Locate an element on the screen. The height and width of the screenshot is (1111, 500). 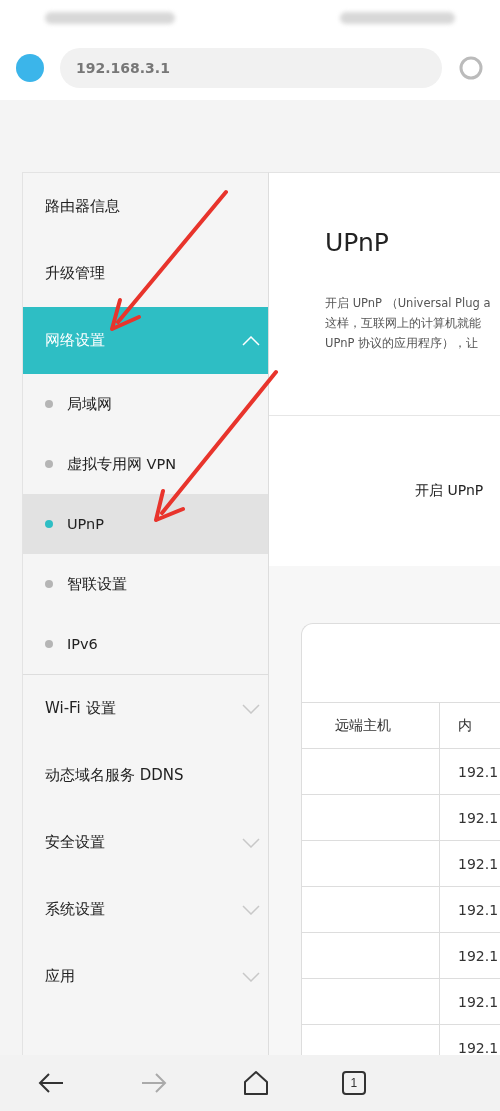
description-text: UPnP 协议的应用程序），让 is located at coordinates (402, 343).